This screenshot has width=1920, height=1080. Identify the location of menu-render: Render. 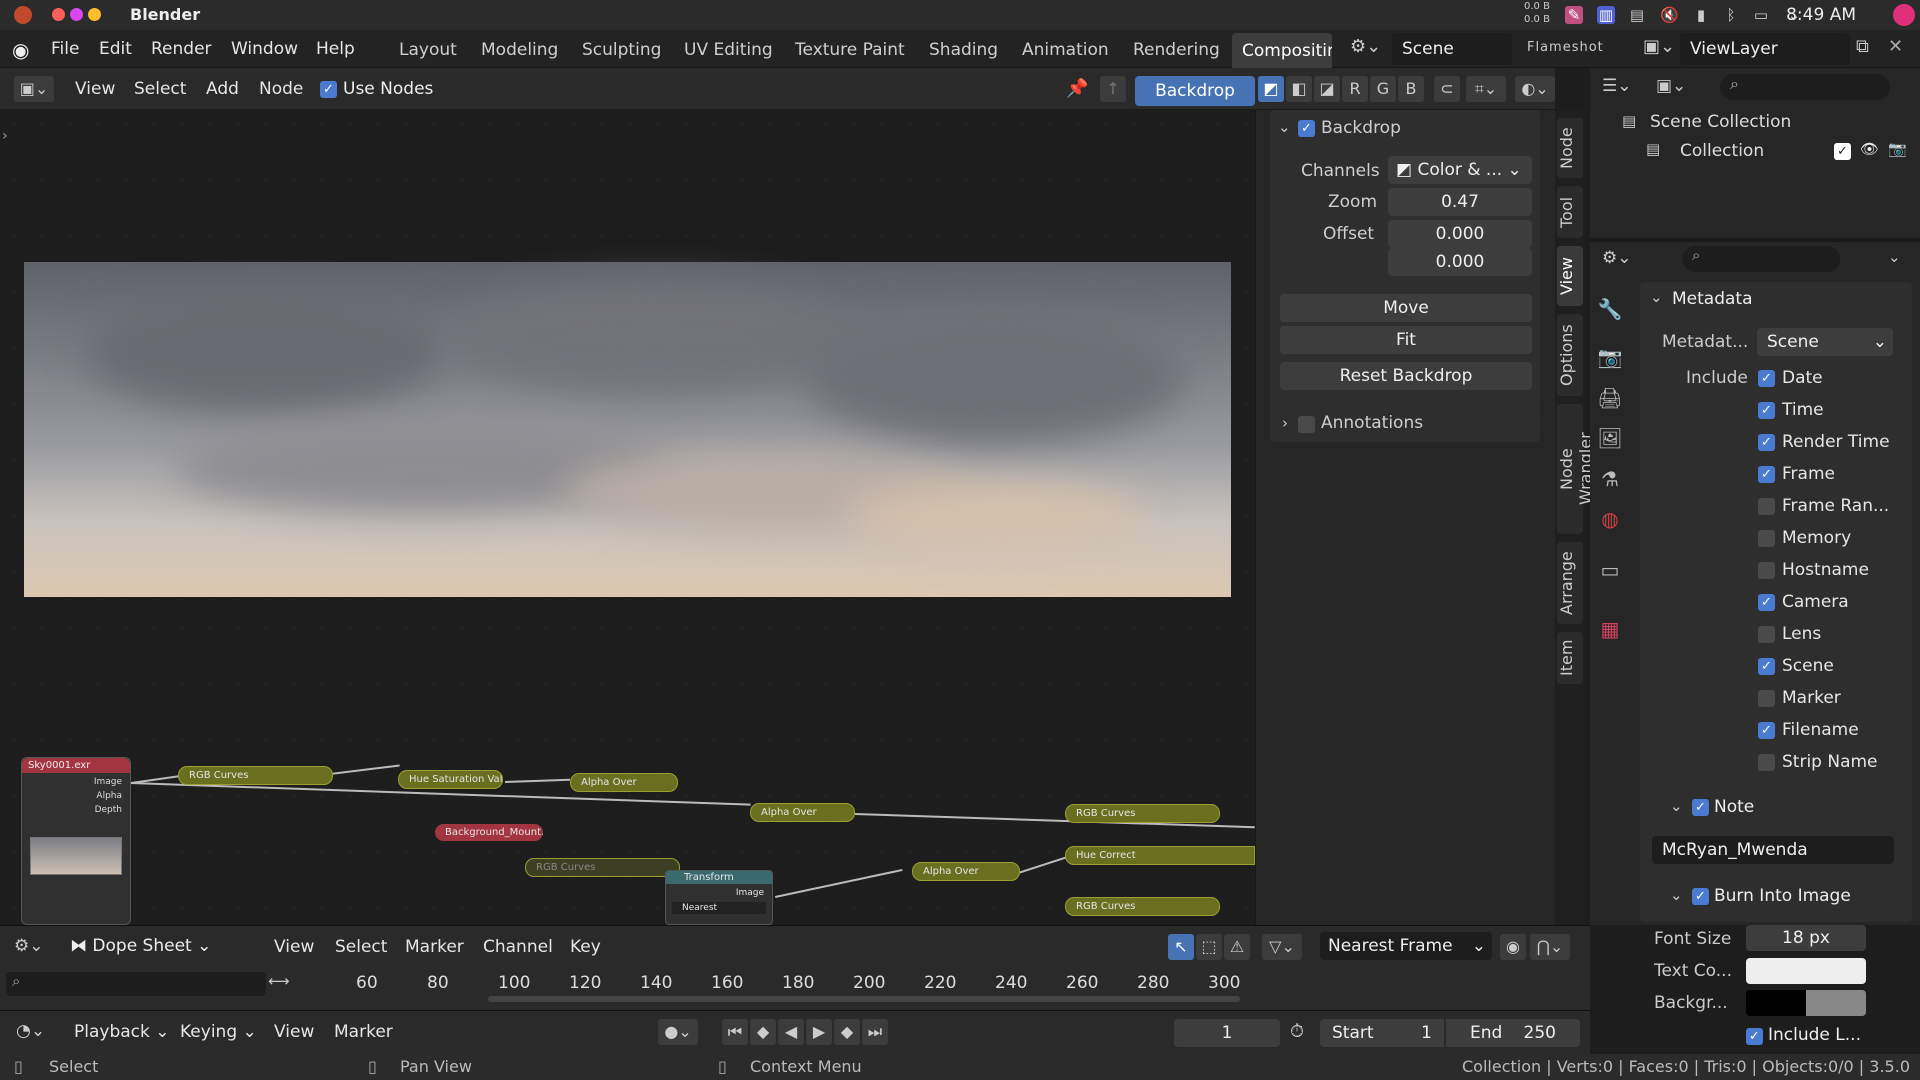
(181, 49).